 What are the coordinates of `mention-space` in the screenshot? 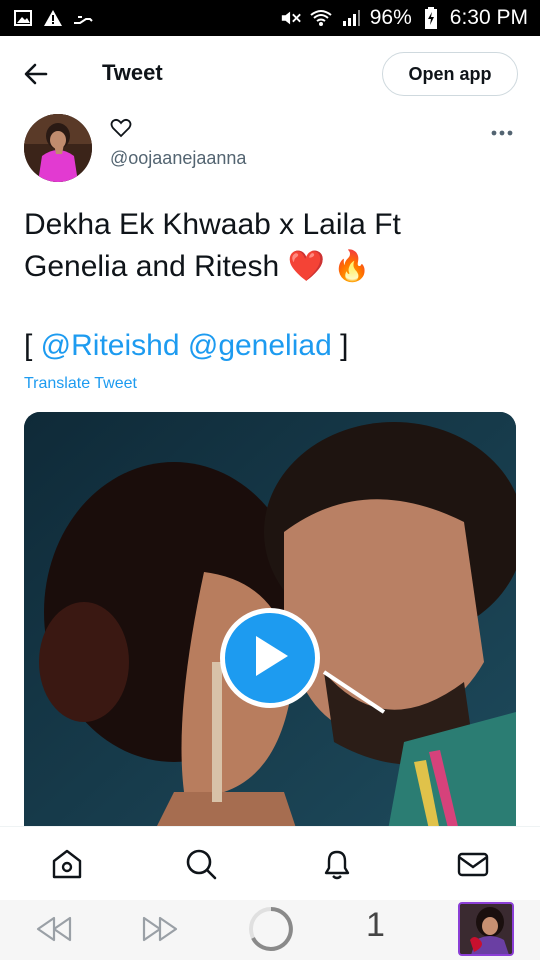 It's located at (184, 345).